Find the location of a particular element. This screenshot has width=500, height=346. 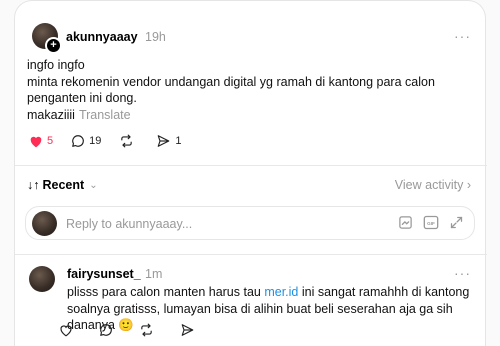

gif-icon: GIF is located at coordinates (431, 222).